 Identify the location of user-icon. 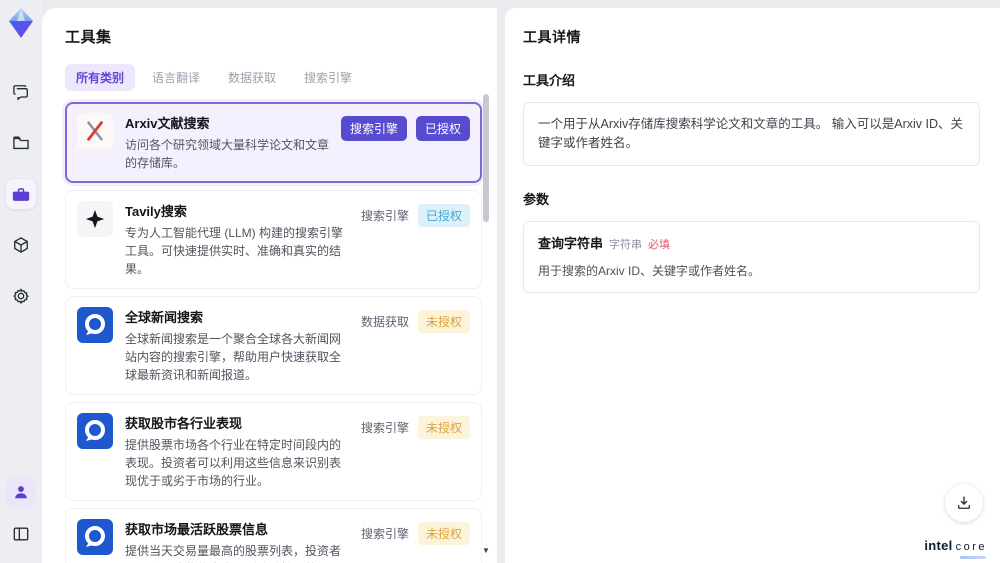
(21, 492).